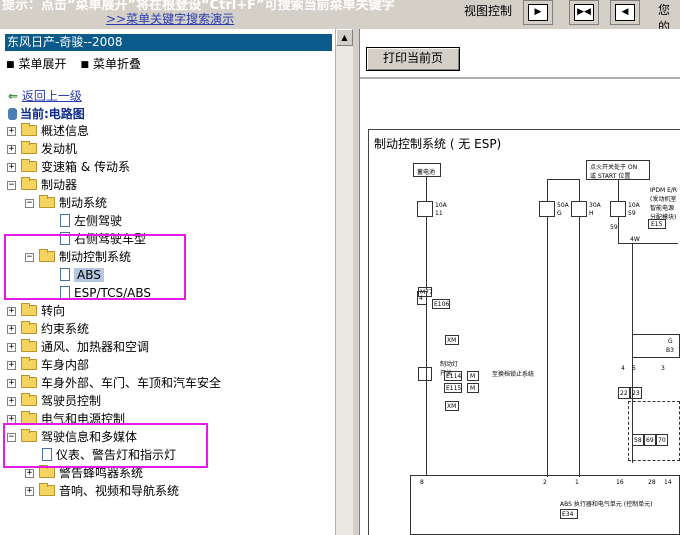 The height and width of the screenshot is (535, 680). Describe the element at coordinates (488, 11) in the screenshot. I see `view-control-label: 视图控制` at that location.